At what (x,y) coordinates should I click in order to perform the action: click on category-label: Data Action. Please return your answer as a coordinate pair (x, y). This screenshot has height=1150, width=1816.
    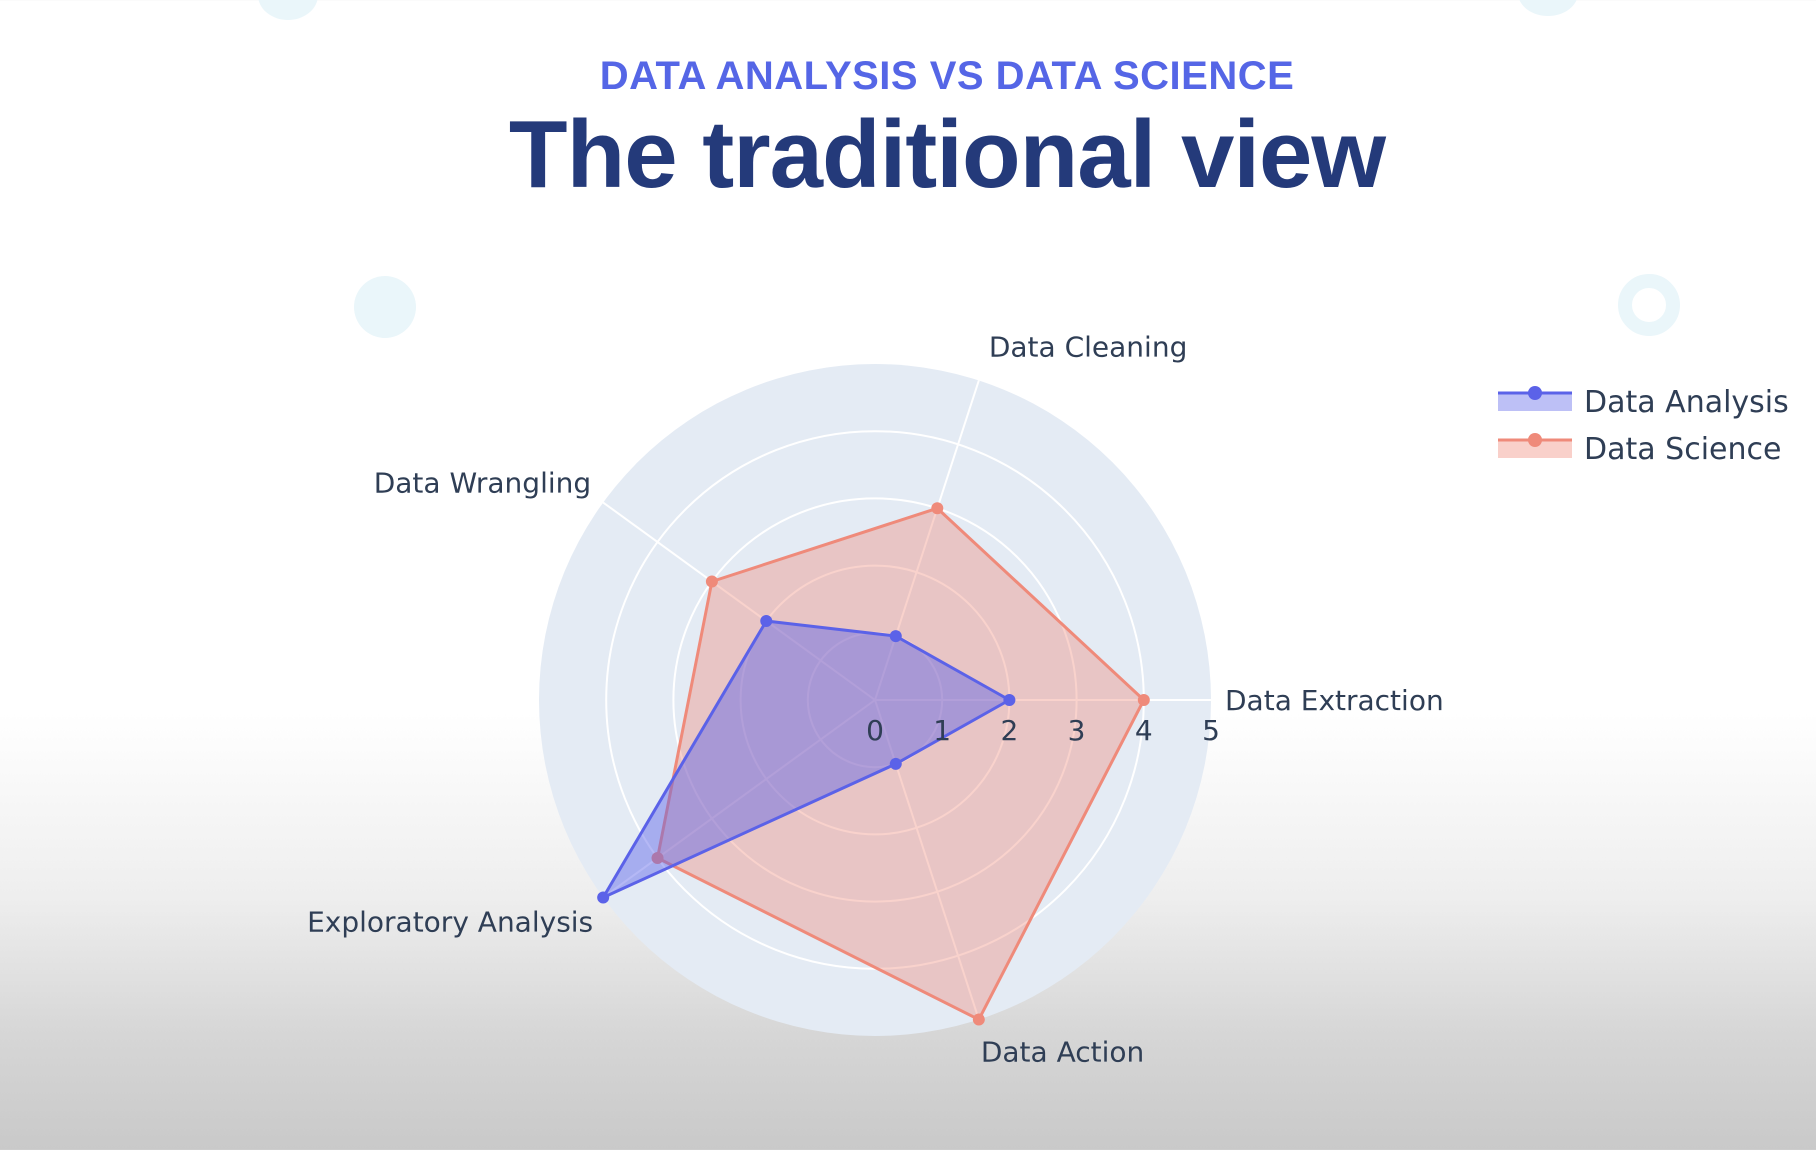
    Looking at the image, I should click on (1062, 1052).